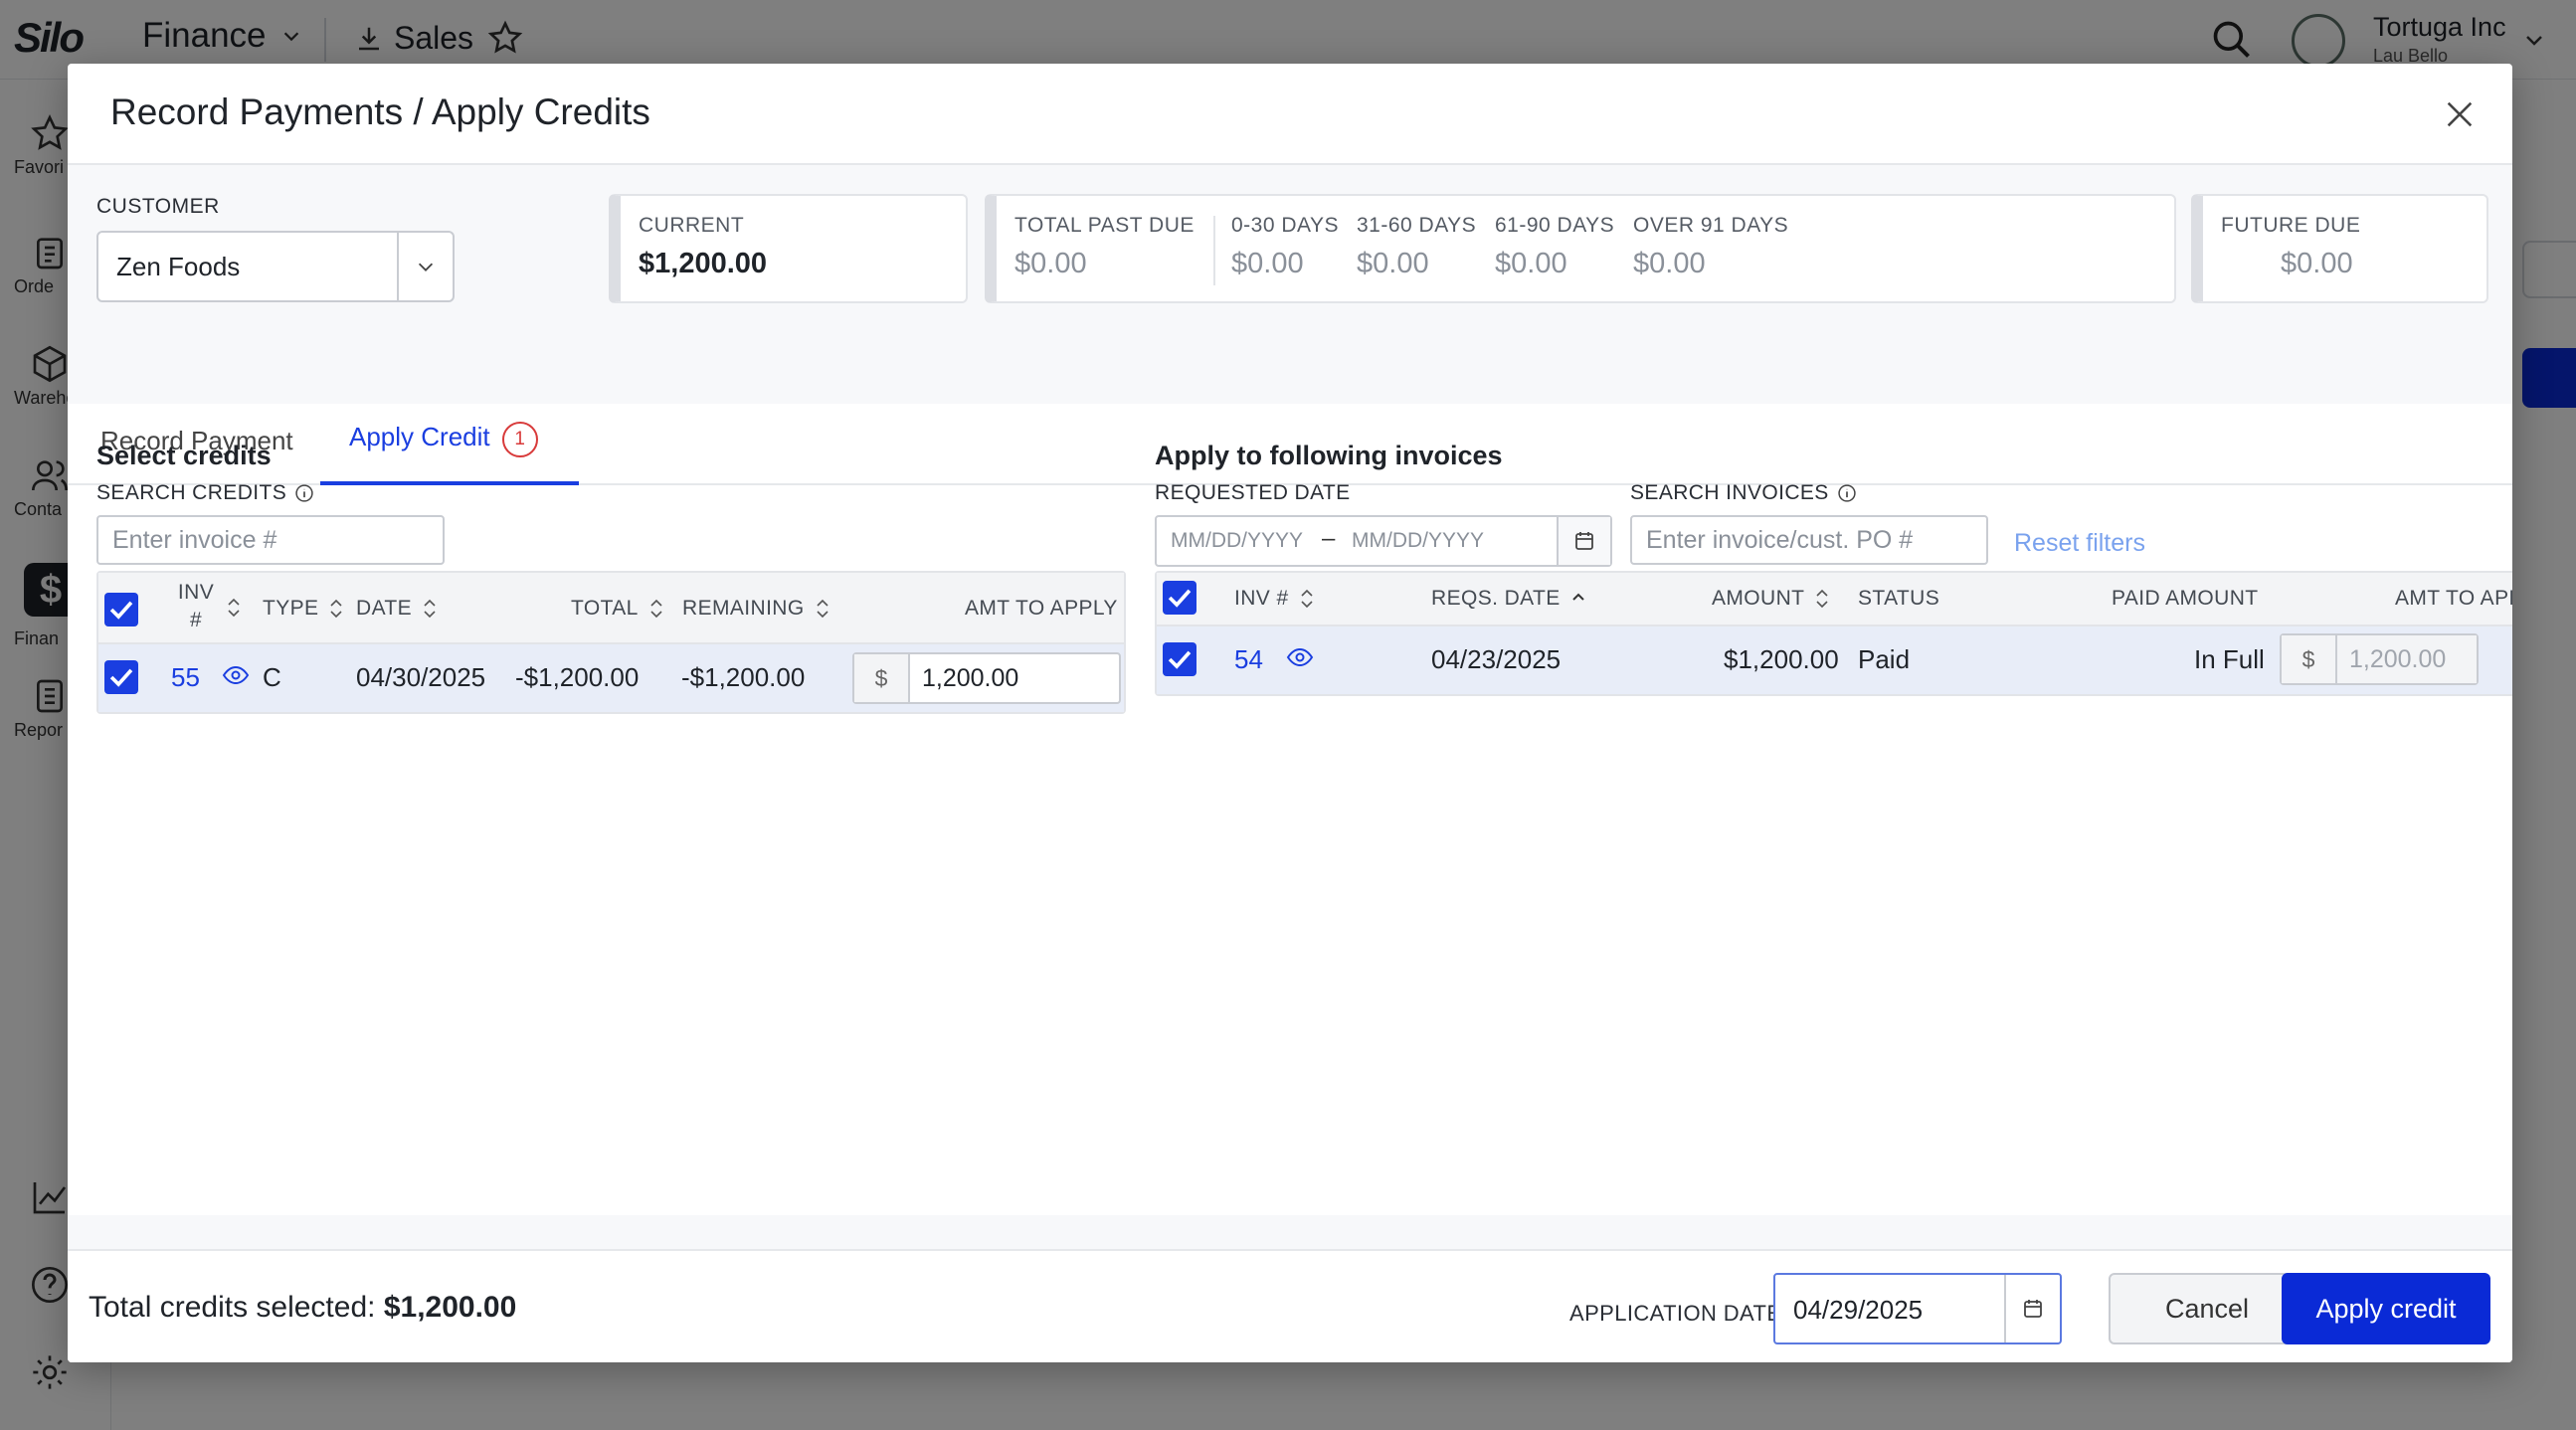 This screenshot has width=2576, height=1430. What do you see at coordinates (1496, 659) in the screenshot?
I see `invoice-date: 04/23/2025` at bounding box center [1496, 659].